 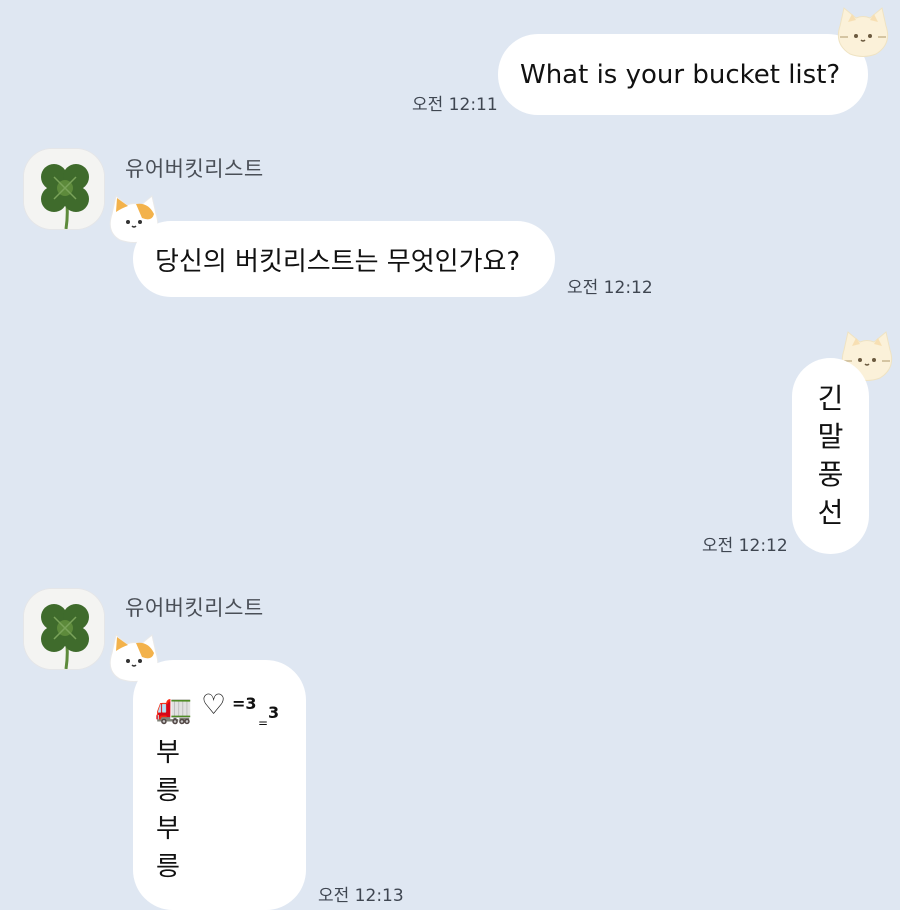 What do you see at coordinates (680, 74) in the screenshot?
I see `message-text: What is your bucket list?` at bounding box center [680, 74].